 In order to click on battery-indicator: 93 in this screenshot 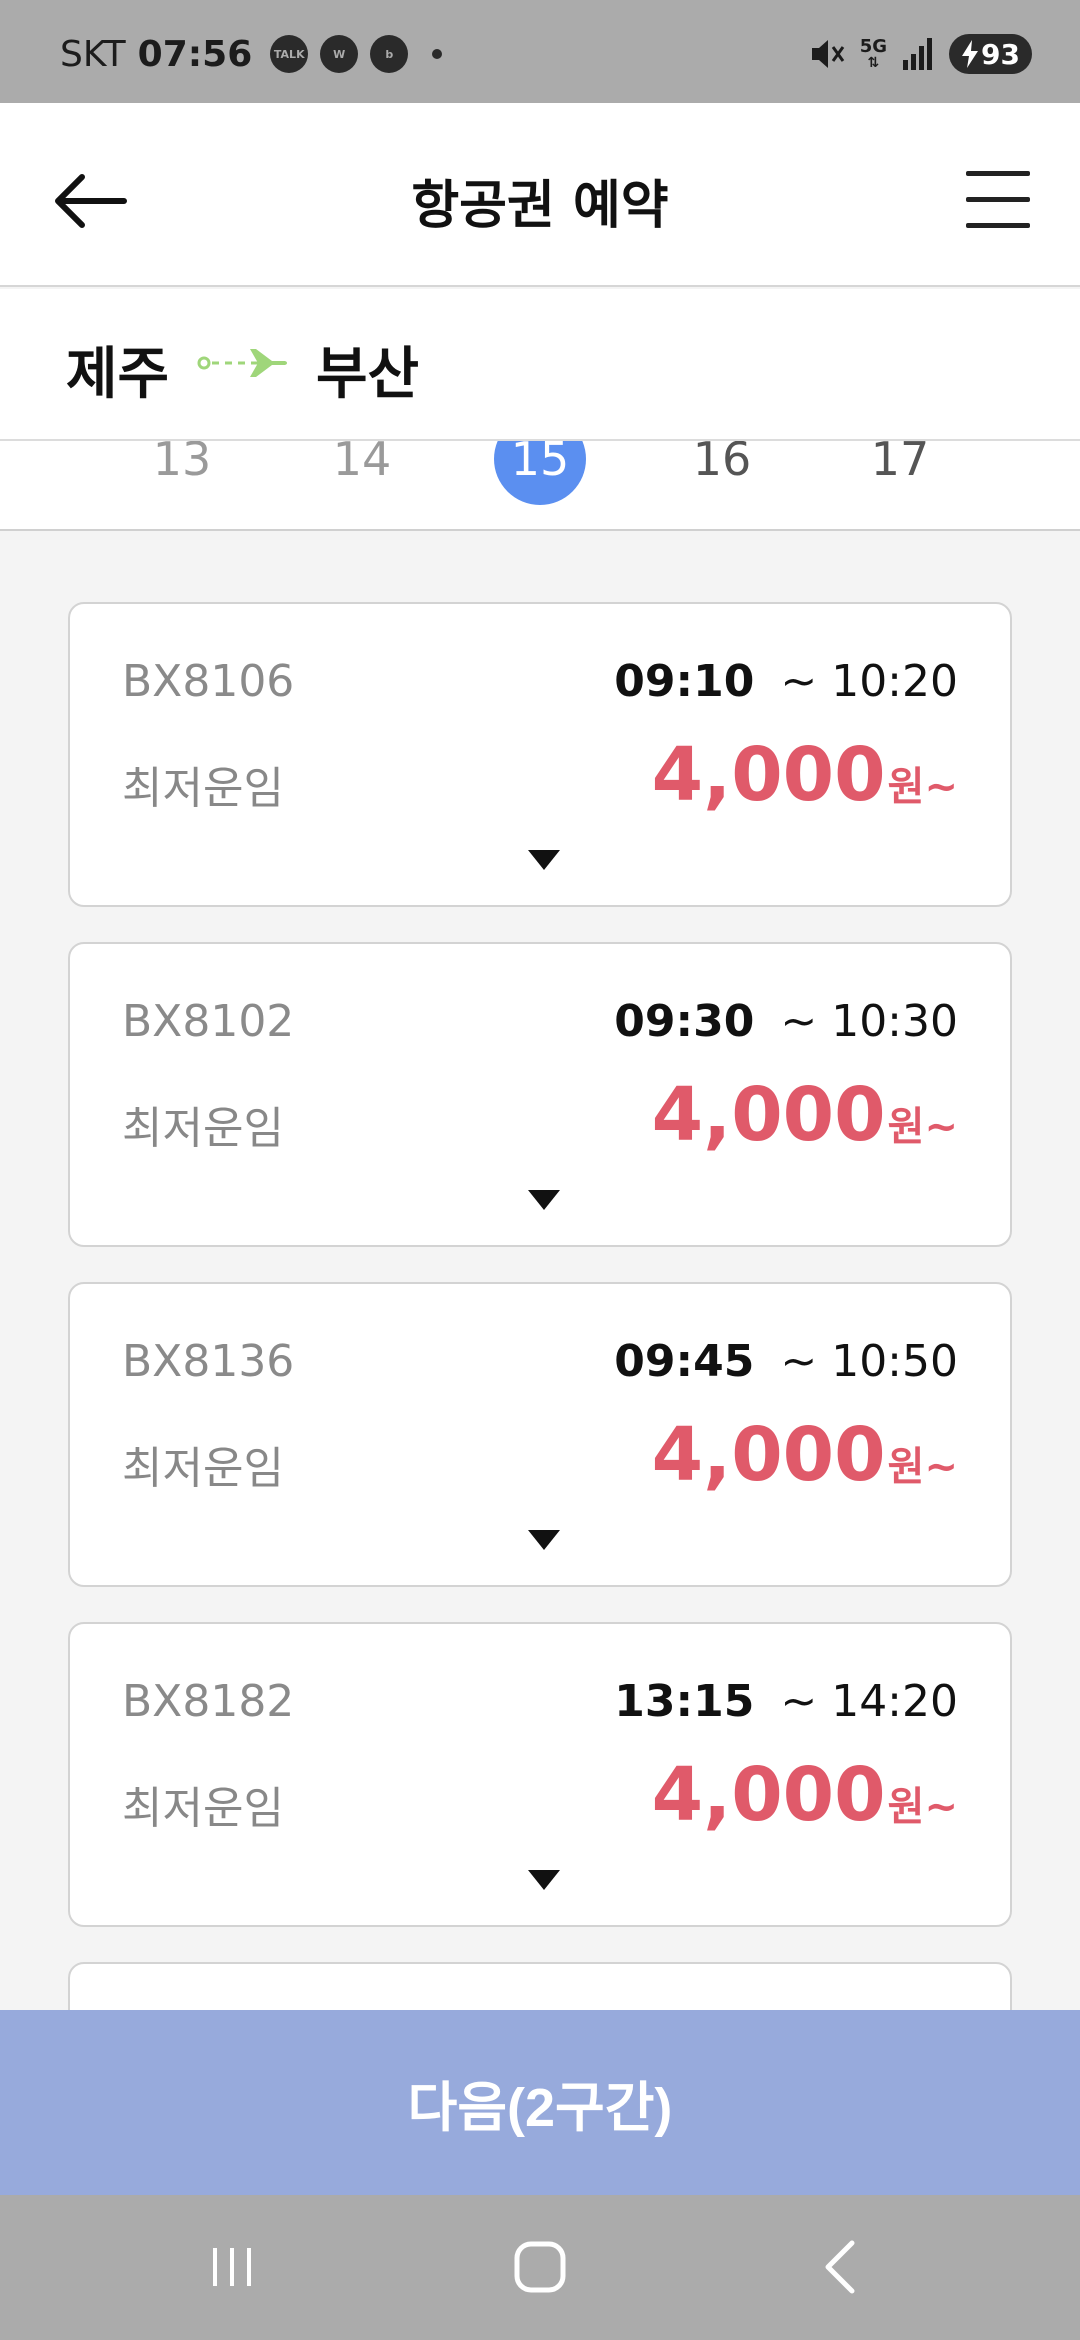, I will do `click(990, 54)`.